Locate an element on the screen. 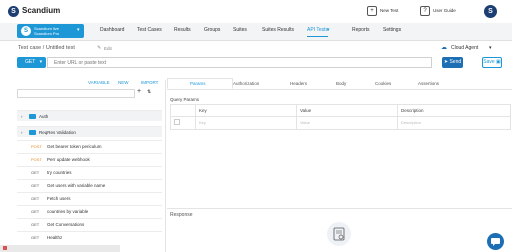 Image resolution: width=512 pixels, height=252 pixels. tree-request: GET Healthz is located at coordinates (89, 236).